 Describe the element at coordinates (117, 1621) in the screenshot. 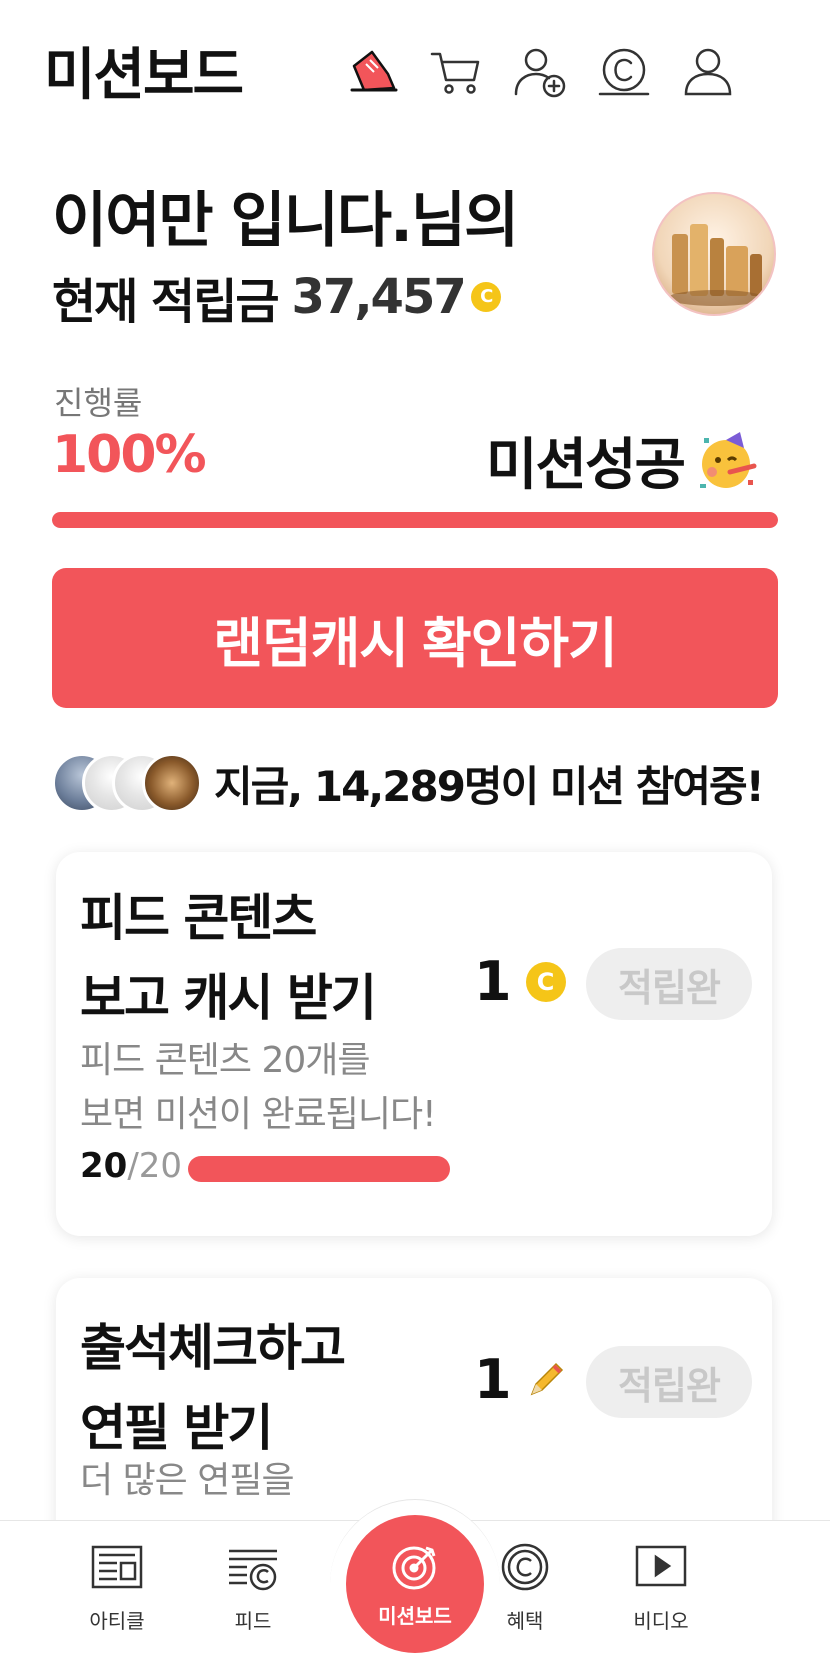

I see `nav-label-article: 아티클` at that location.